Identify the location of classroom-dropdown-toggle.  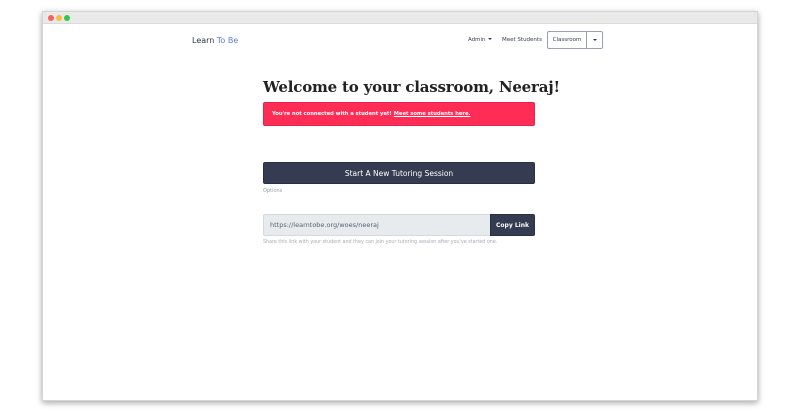
(594, 40).